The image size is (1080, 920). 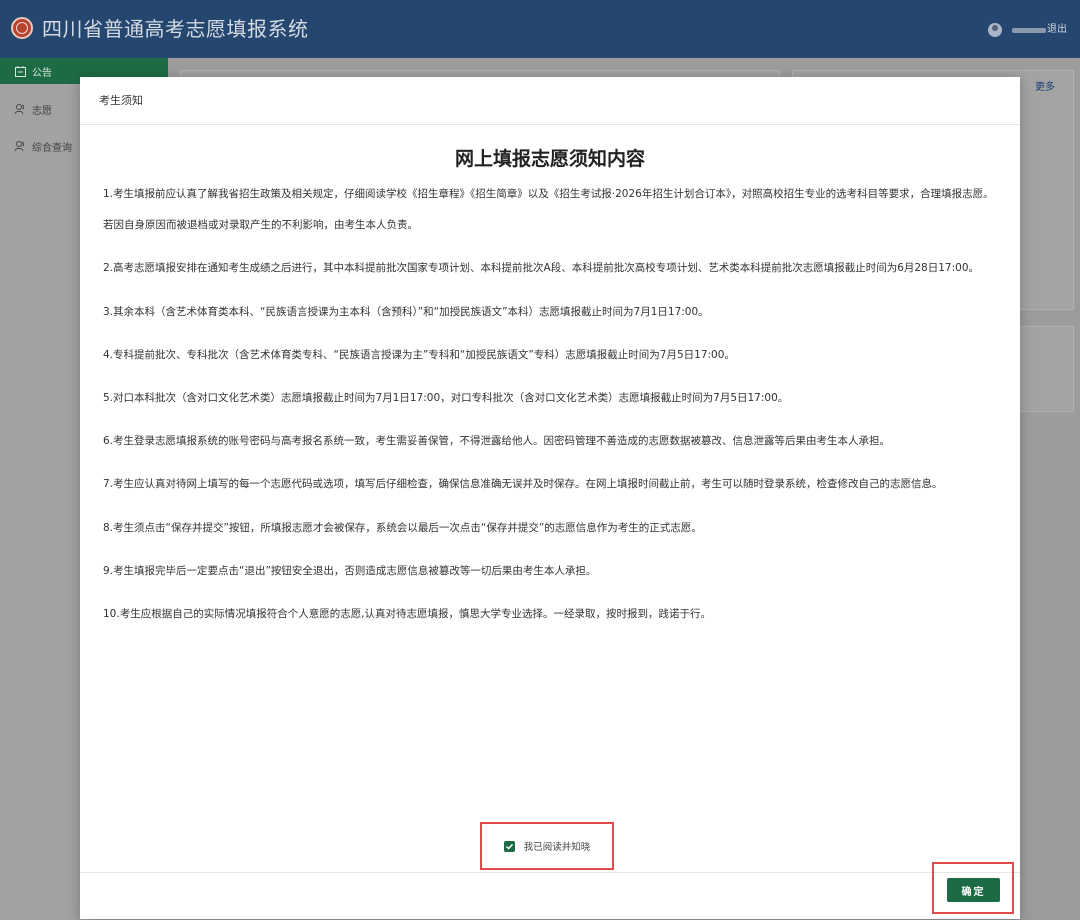 I want to click on sidebar-item-label: 公告, so click(x=42, y=73).